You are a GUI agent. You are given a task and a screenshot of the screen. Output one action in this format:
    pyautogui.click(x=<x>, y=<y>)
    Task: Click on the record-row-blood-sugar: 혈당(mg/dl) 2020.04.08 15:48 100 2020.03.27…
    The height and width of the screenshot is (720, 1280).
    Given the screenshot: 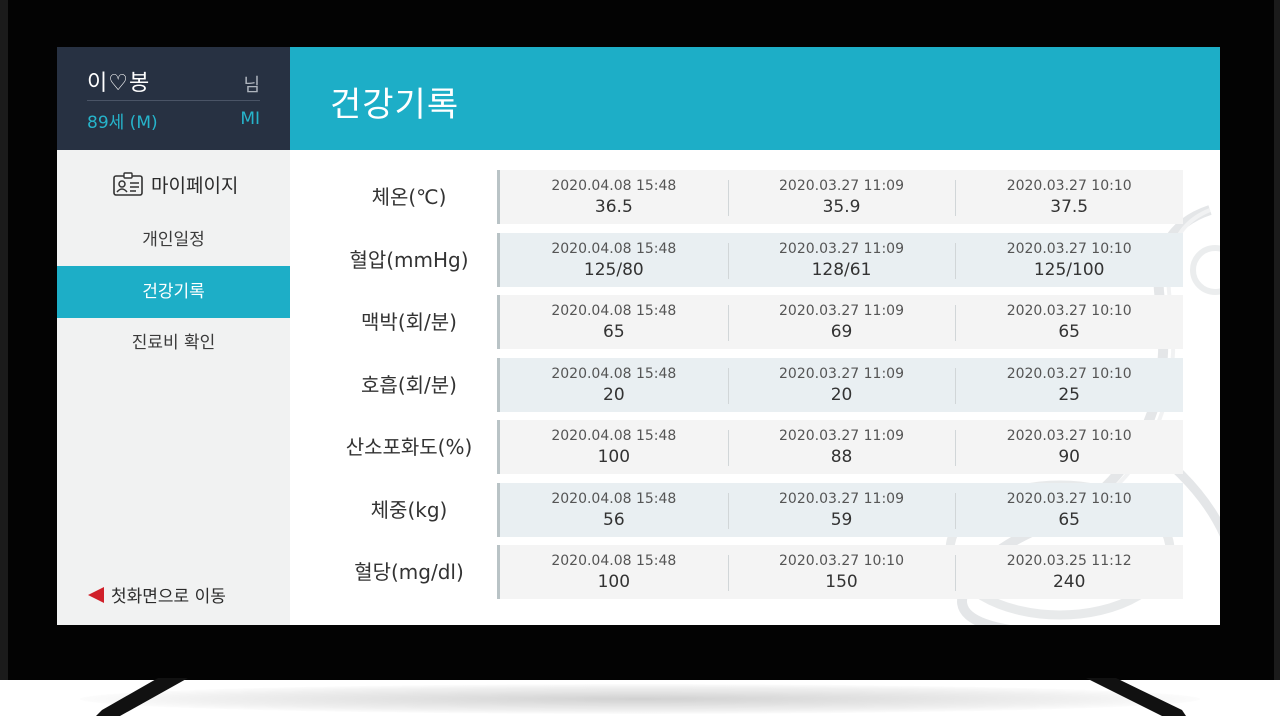 What is the action you would take?
    pyautogui.click(x=755, y=572)
    